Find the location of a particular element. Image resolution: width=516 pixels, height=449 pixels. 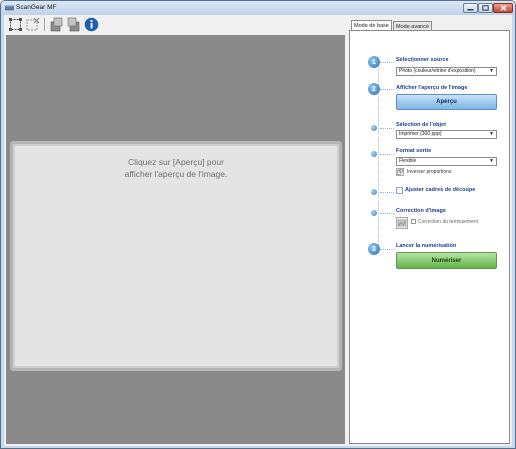

info-button is located at coordinates (91, 24).